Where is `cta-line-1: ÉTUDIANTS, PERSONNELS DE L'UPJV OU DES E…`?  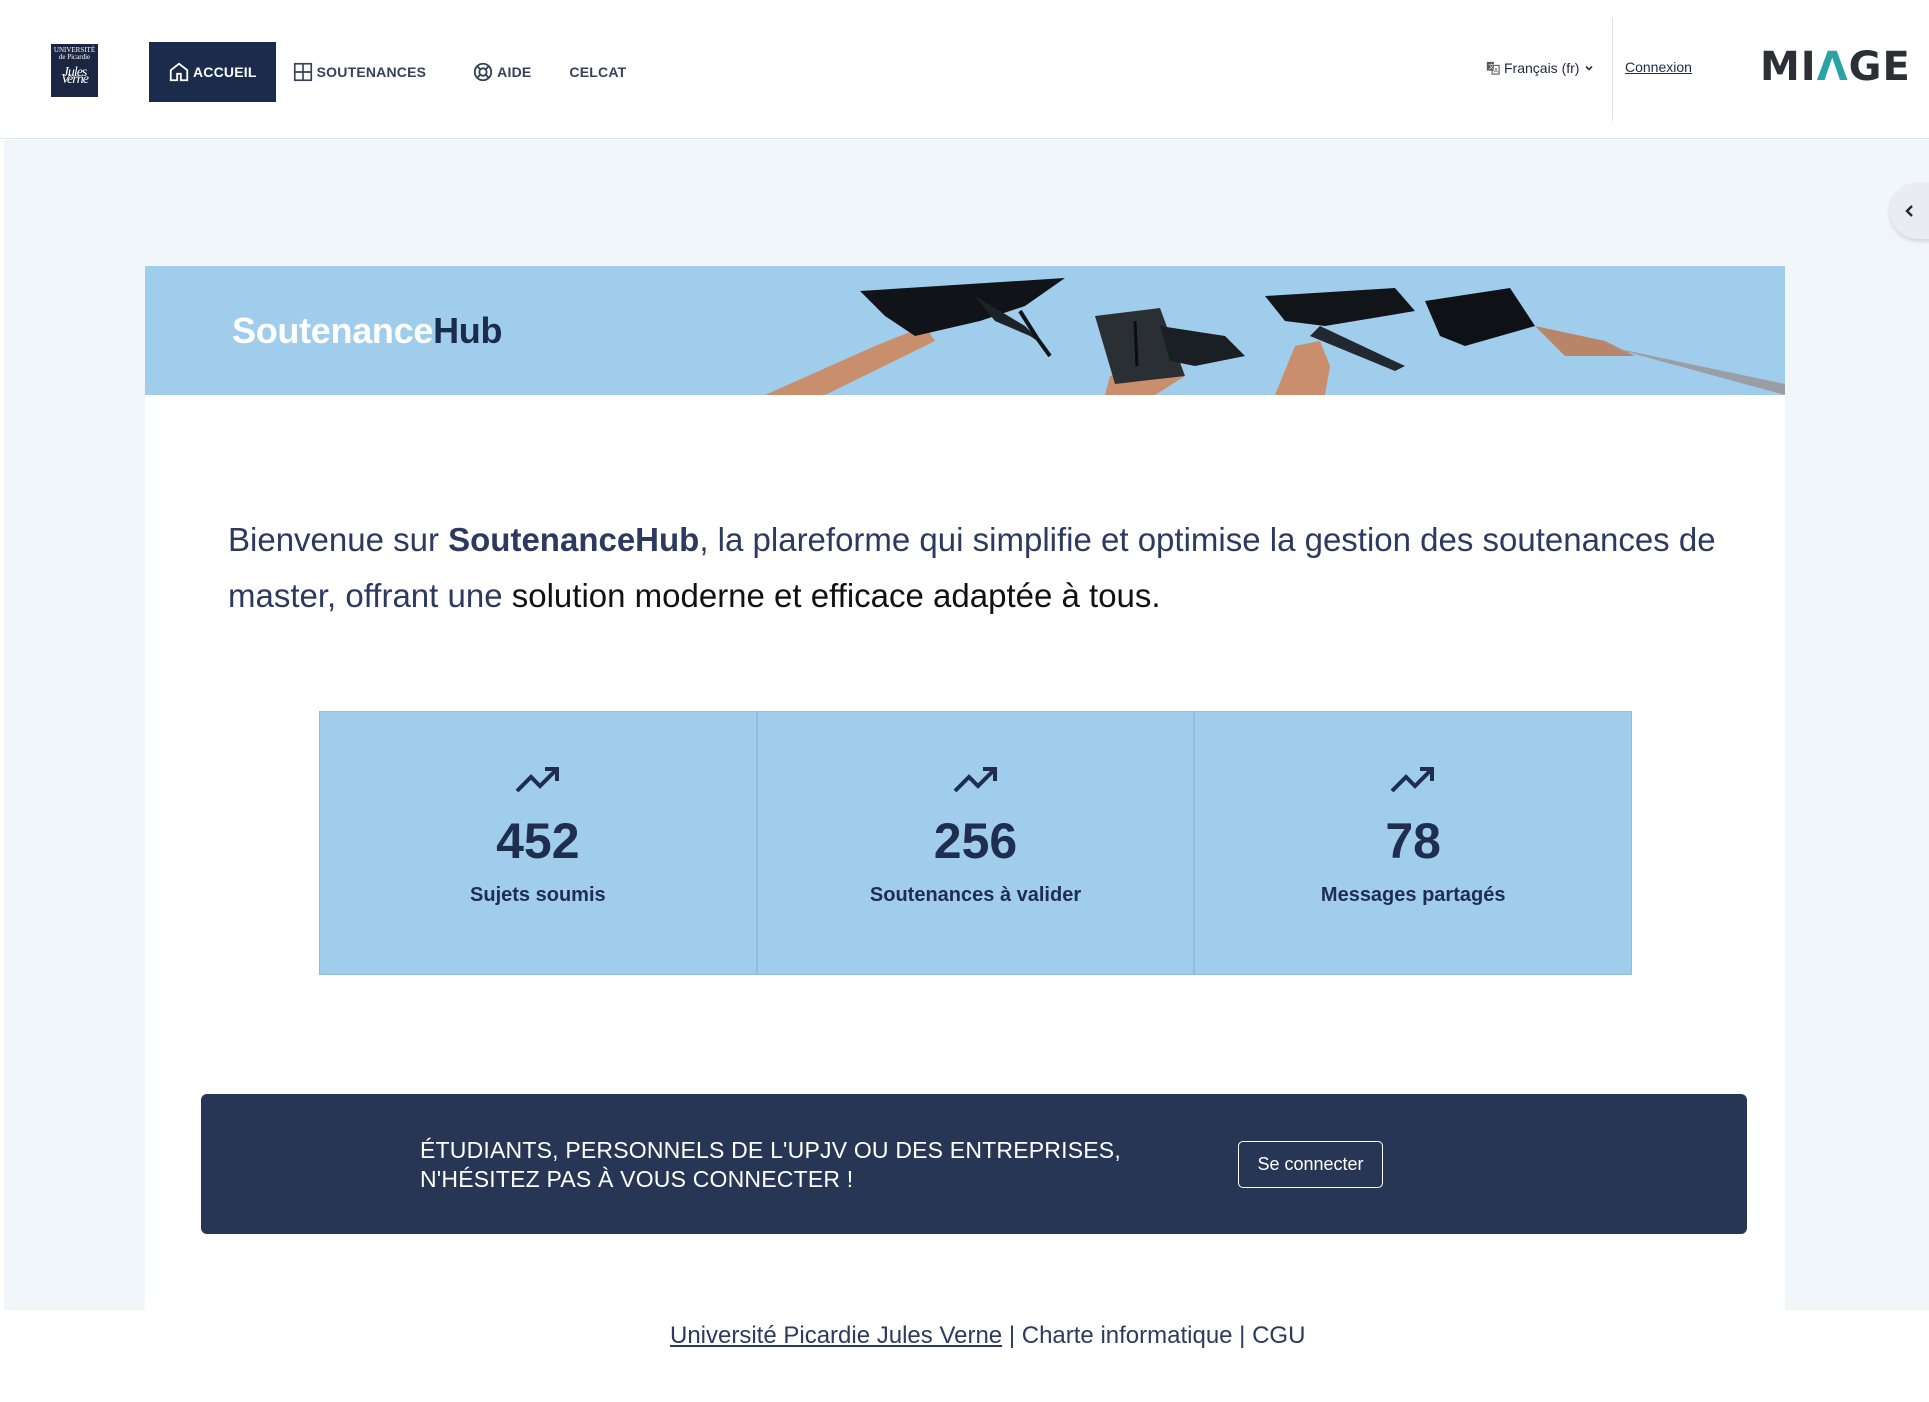
cta-line-1: ÉTUDIANTS, PERSONNELS DE L'UPJV OU DES E… is located at coordinates (770, 1150).